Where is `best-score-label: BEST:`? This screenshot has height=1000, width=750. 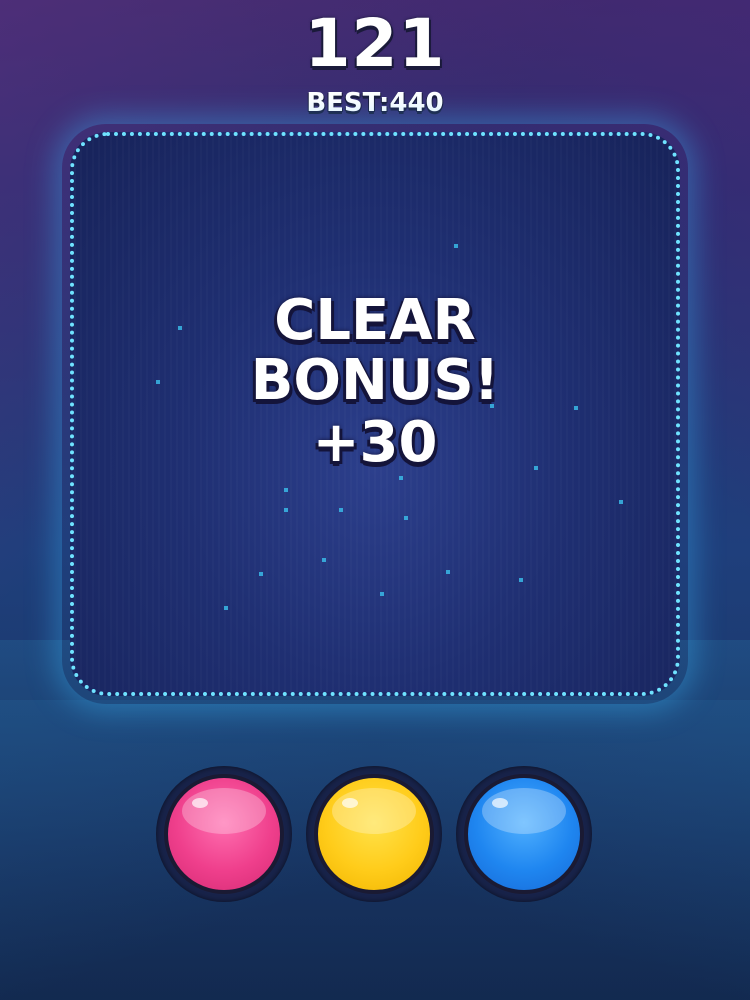 best-score-label: BEST: is located at coordinates (348, 103).